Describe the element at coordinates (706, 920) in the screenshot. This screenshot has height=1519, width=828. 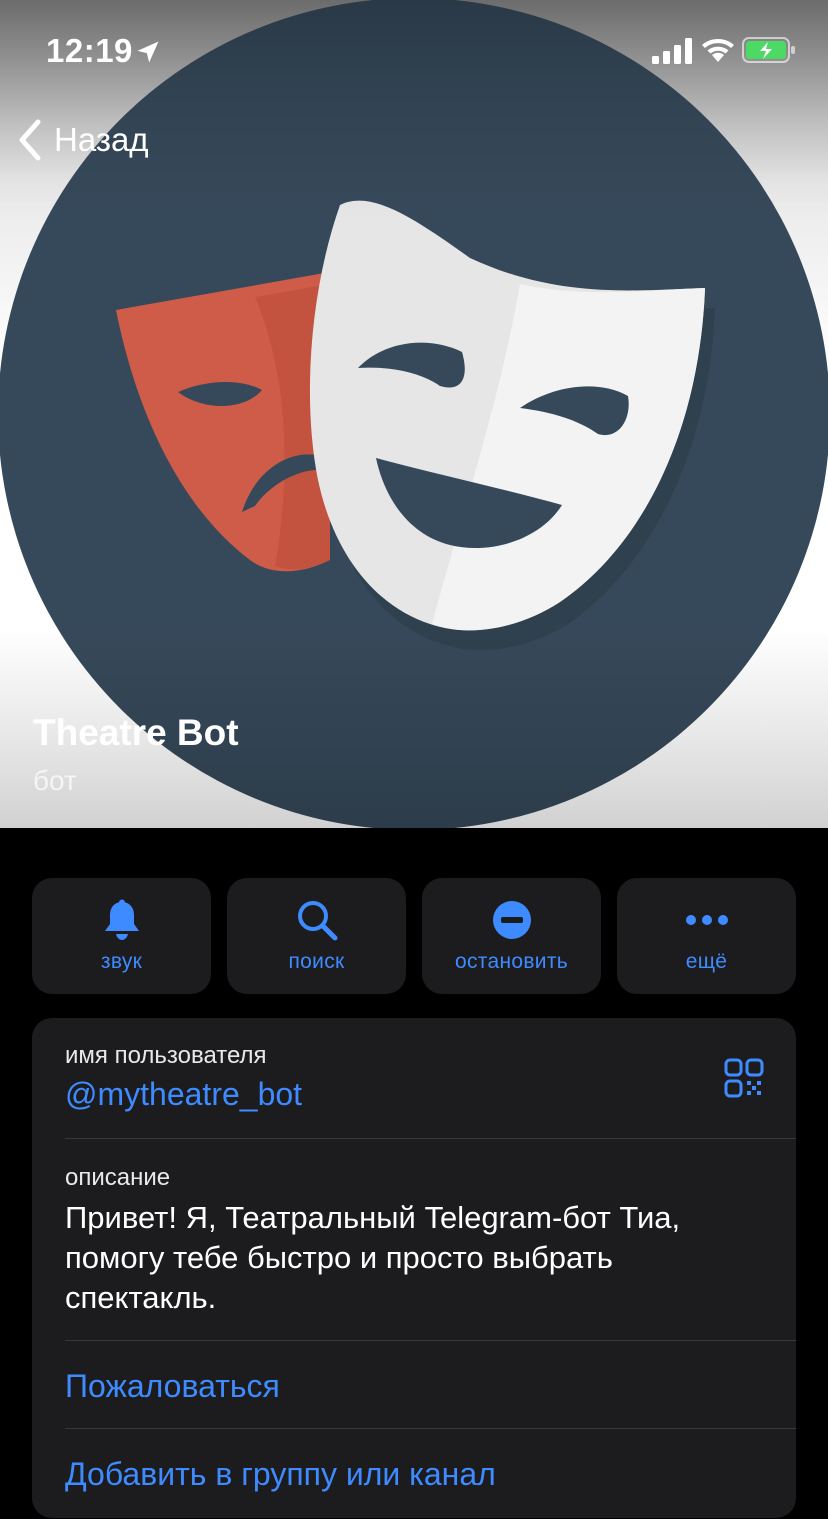
I see `more-dots-icon` at that location.